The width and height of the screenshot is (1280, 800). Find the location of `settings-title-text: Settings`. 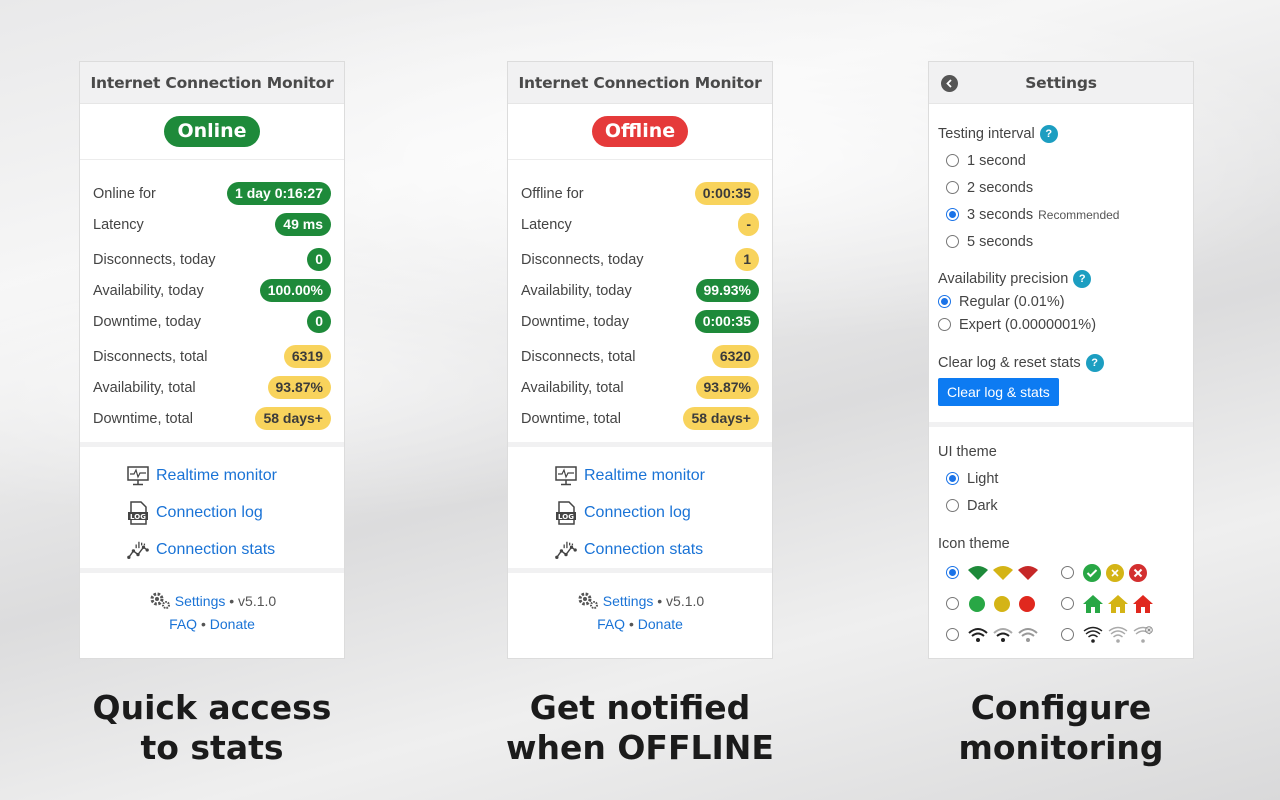

settings-title-text: Settings is located at coordinates (1061, 82).